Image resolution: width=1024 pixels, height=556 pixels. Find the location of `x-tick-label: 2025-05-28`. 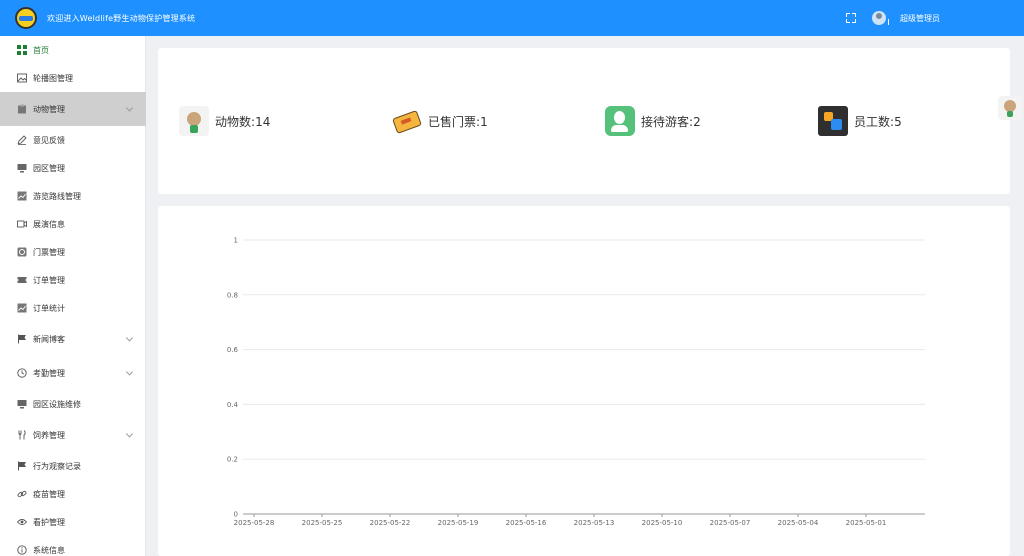

x-tick-label: 2025-05-28 is located at coordinates (254, 523).